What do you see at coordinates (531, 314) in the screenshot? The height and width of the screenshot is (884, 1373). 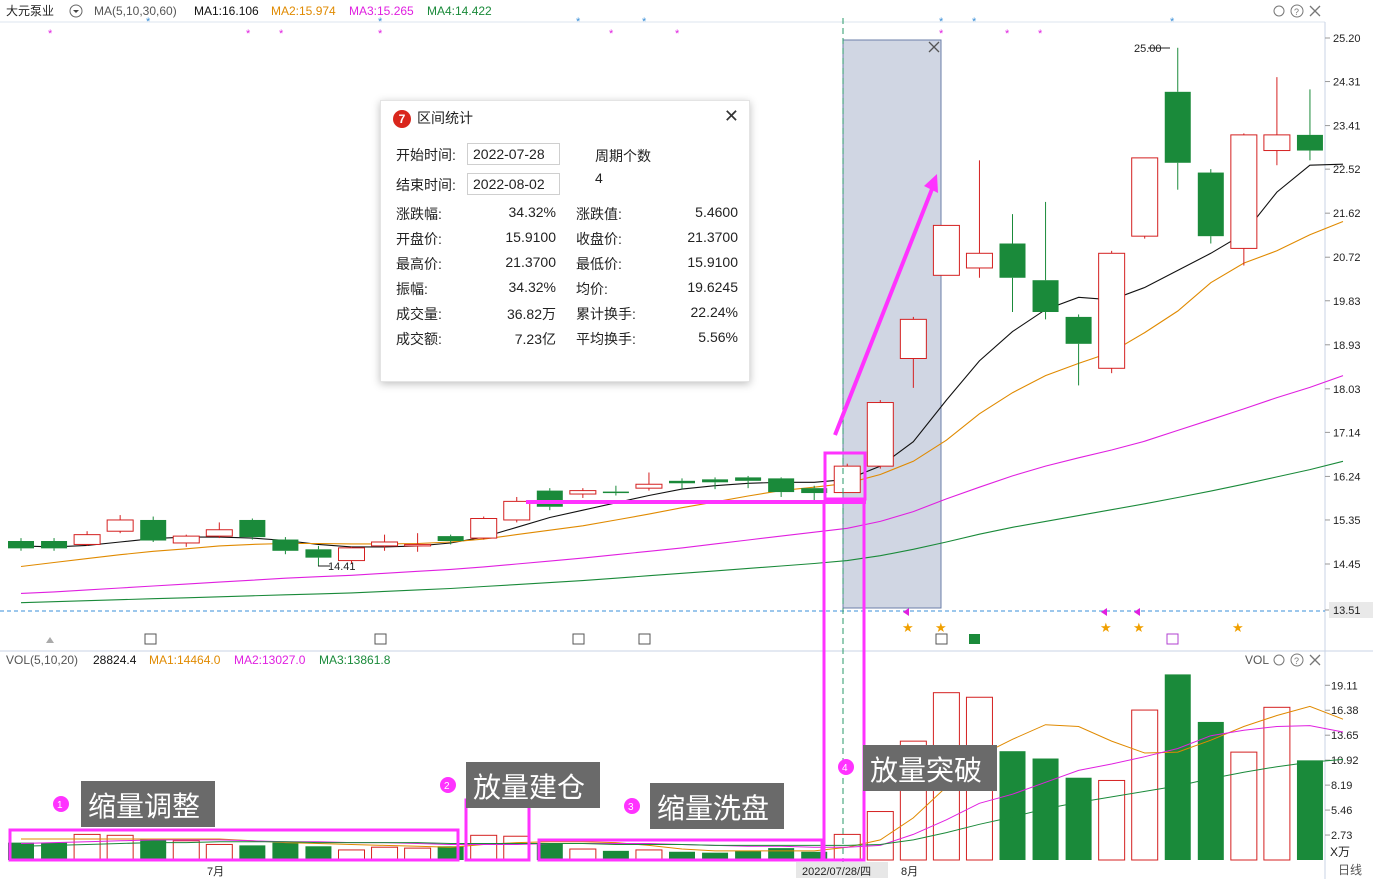 I see `stat-value: 36.82万` at bounding box center [531, 314].